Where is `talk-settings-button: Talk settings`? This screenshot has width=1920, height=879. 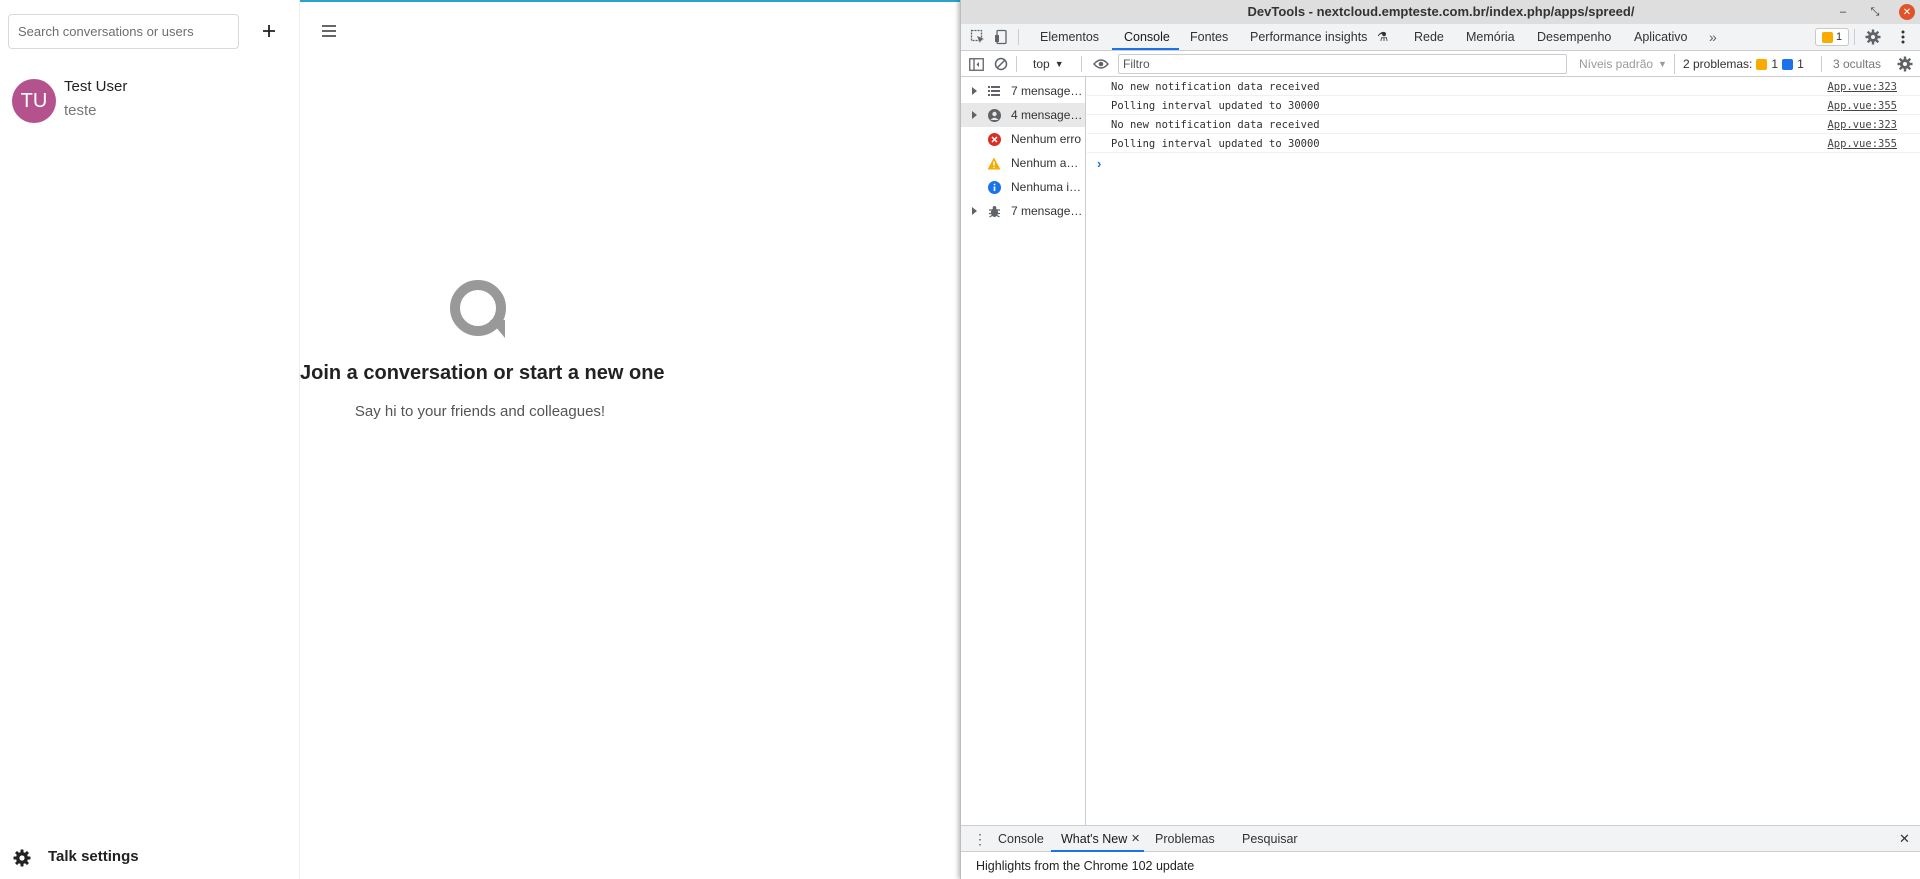
talk-settings-button: Talk settings is located at coordinates (149, 858).